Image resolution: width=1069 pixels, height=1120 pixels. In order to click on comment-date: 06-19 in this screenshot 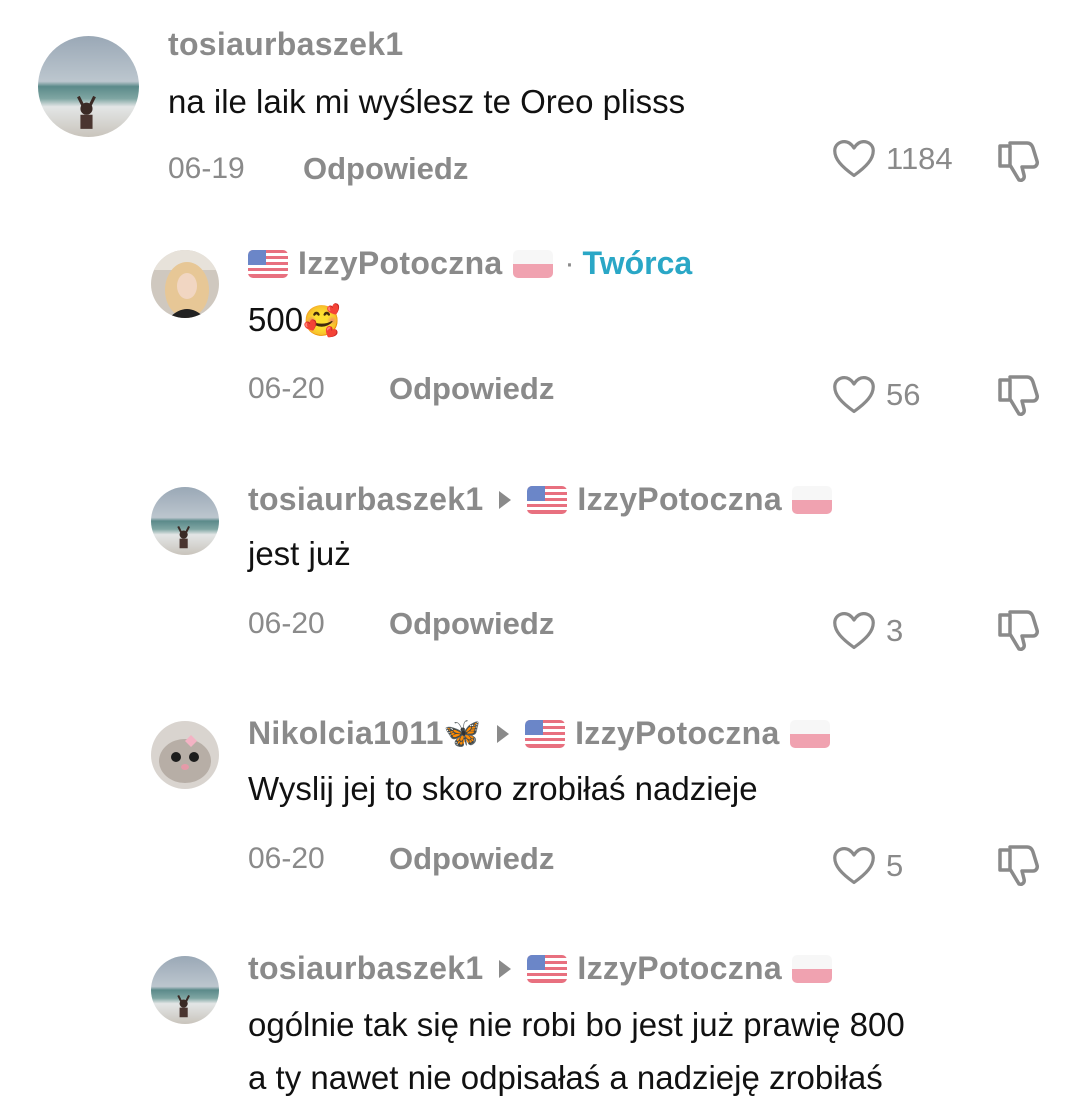, I will do `click(206, 168)`.